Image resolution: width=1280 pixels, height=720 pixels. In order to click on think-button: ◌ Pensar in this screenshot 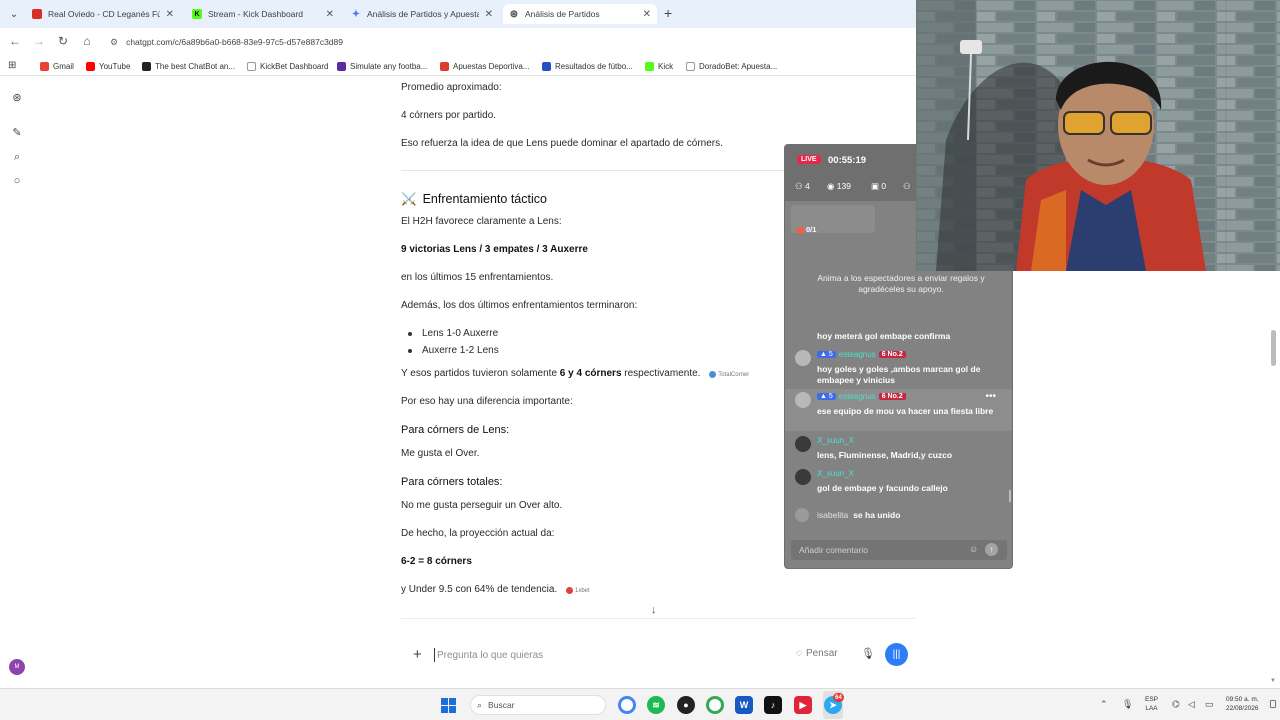, I will do `click(817, 653)`.